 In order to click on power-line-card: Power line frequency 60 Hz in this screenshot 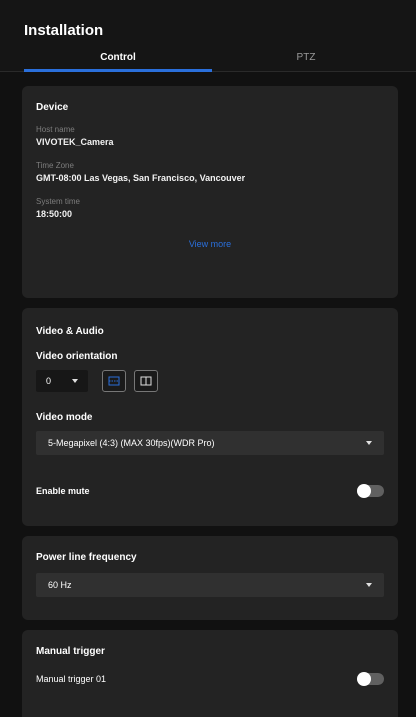, I will do `click(210, 578)`.